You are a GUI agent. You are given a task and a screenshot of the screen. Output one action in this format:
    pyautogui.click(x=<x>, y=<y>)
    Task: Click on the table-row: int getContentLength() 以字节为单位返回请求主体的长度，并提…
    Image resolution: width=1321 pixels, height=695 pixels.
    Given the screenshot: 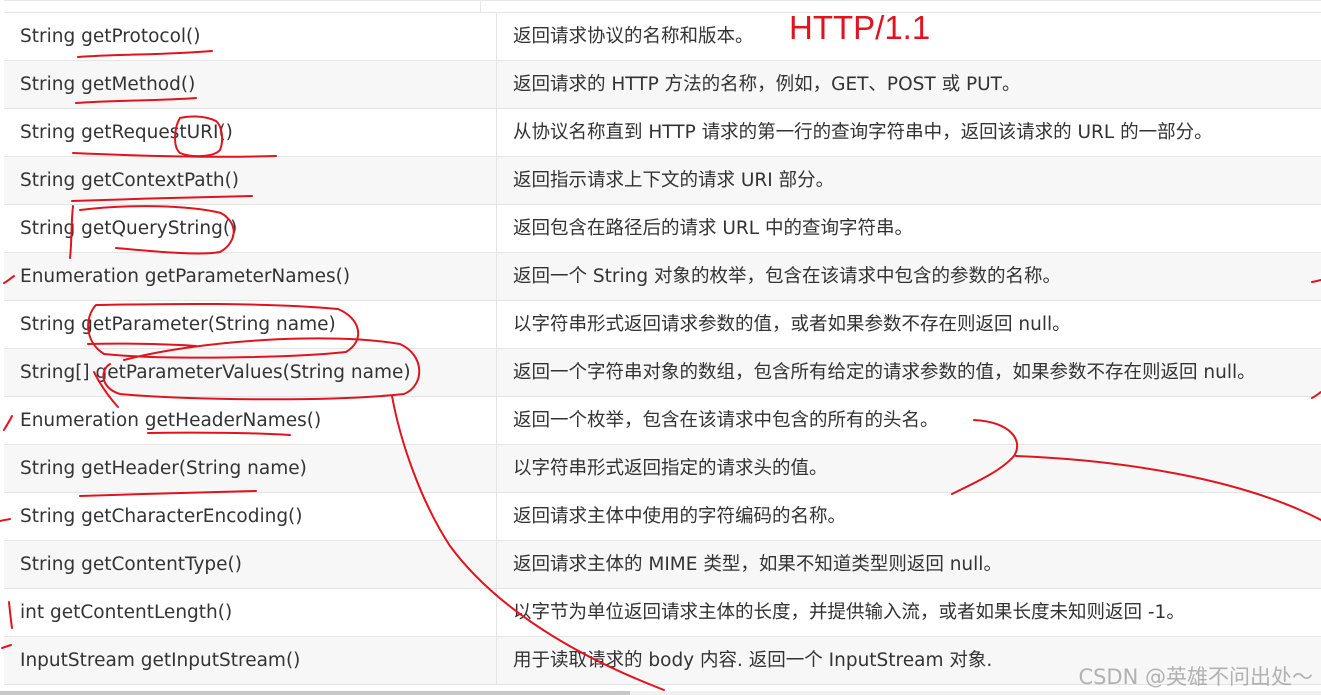 What is the action you would take?
    pyautogui.click(x=662, y=612)
    